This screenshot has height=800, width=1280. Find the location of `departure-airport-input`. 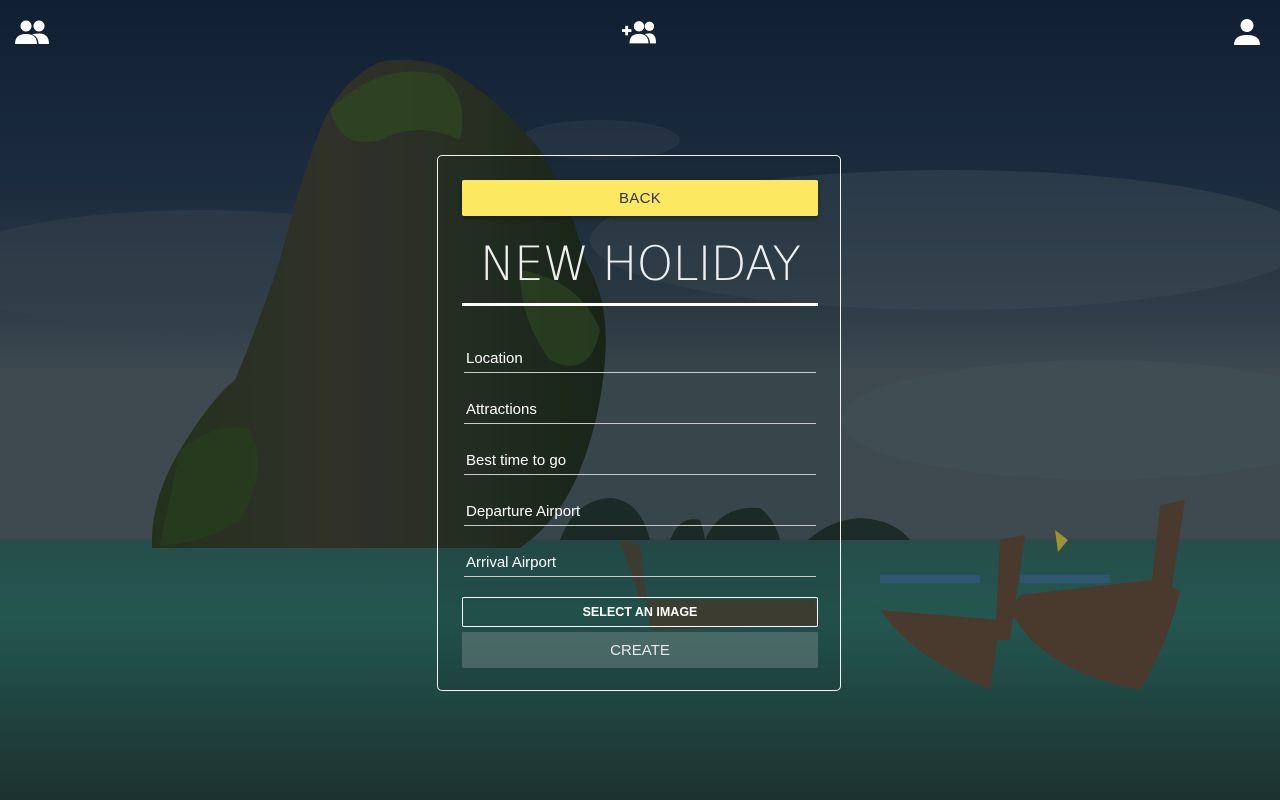

departure-airport-input is located at coordinates (640, 512).